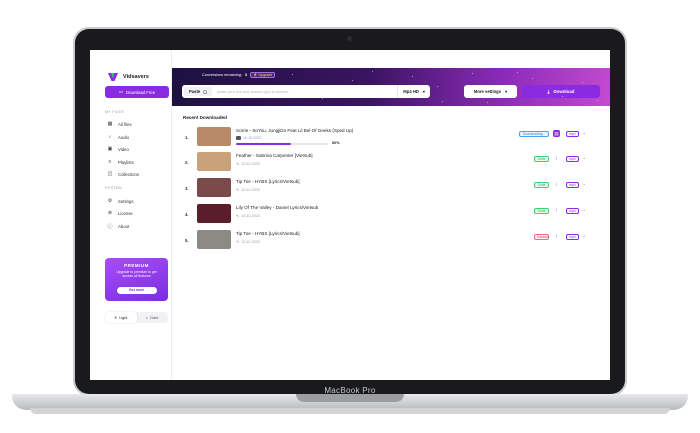  I want to click on clipboard-icon: ▢, so click(205, 91).